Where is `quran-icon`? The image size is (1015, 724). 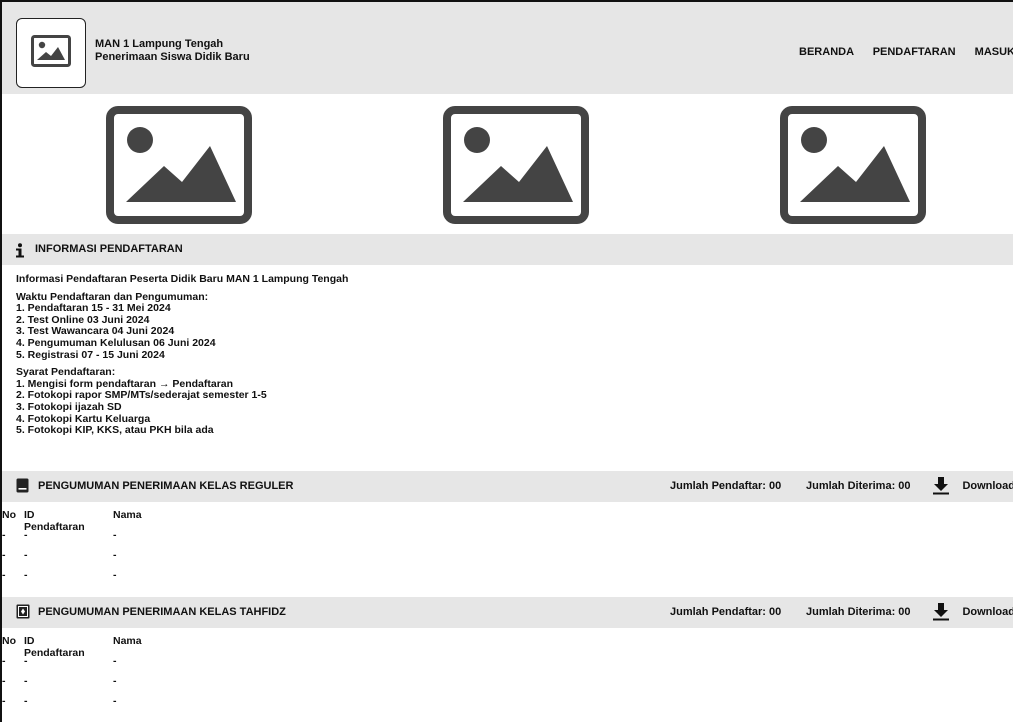 quran-icon is located at coordinates (23, 611).